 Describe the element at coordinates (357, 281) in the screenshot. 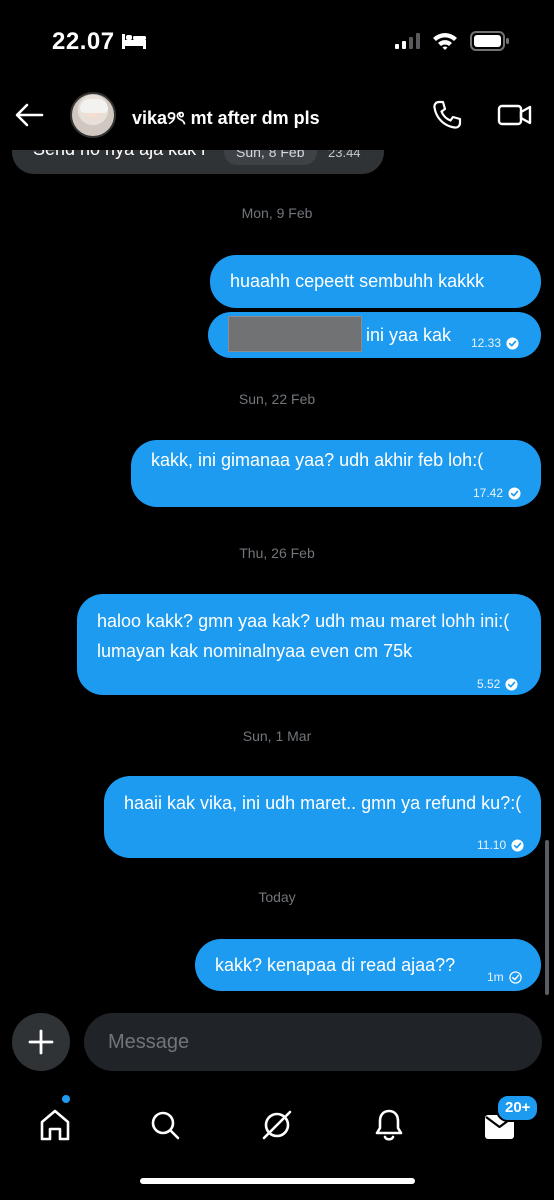

I see `message-text: huaahh cepeett sembuhh kakkk` at that location.